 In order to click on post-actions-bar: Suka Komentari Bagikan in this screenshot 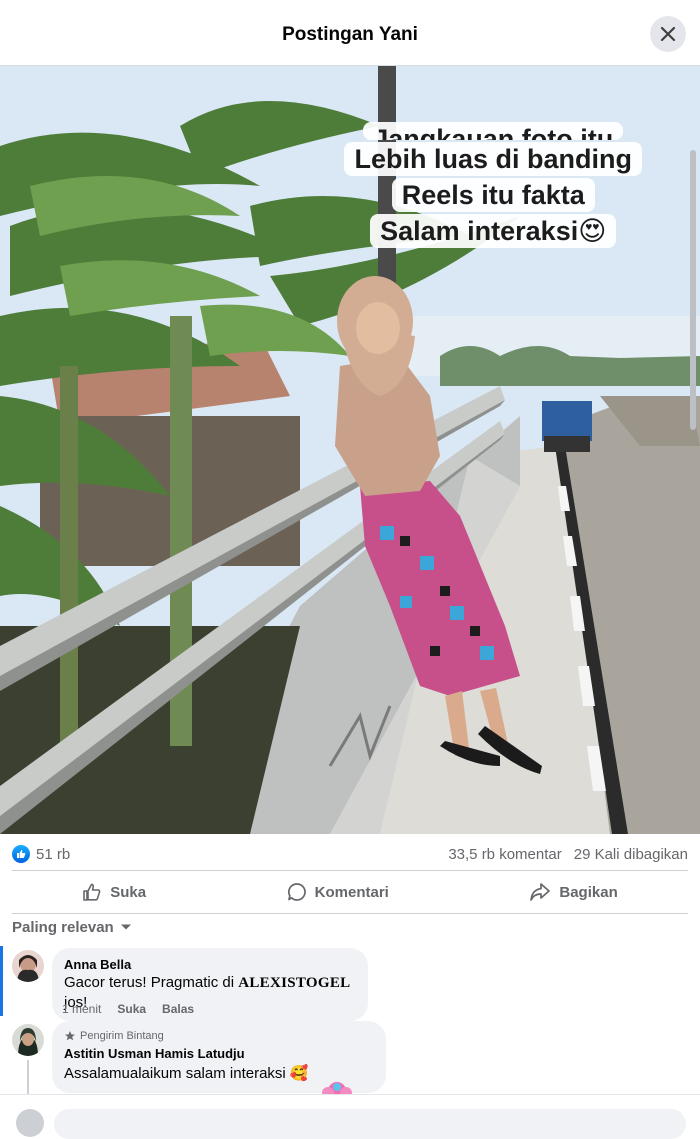, I will do `click(350, 892)`.